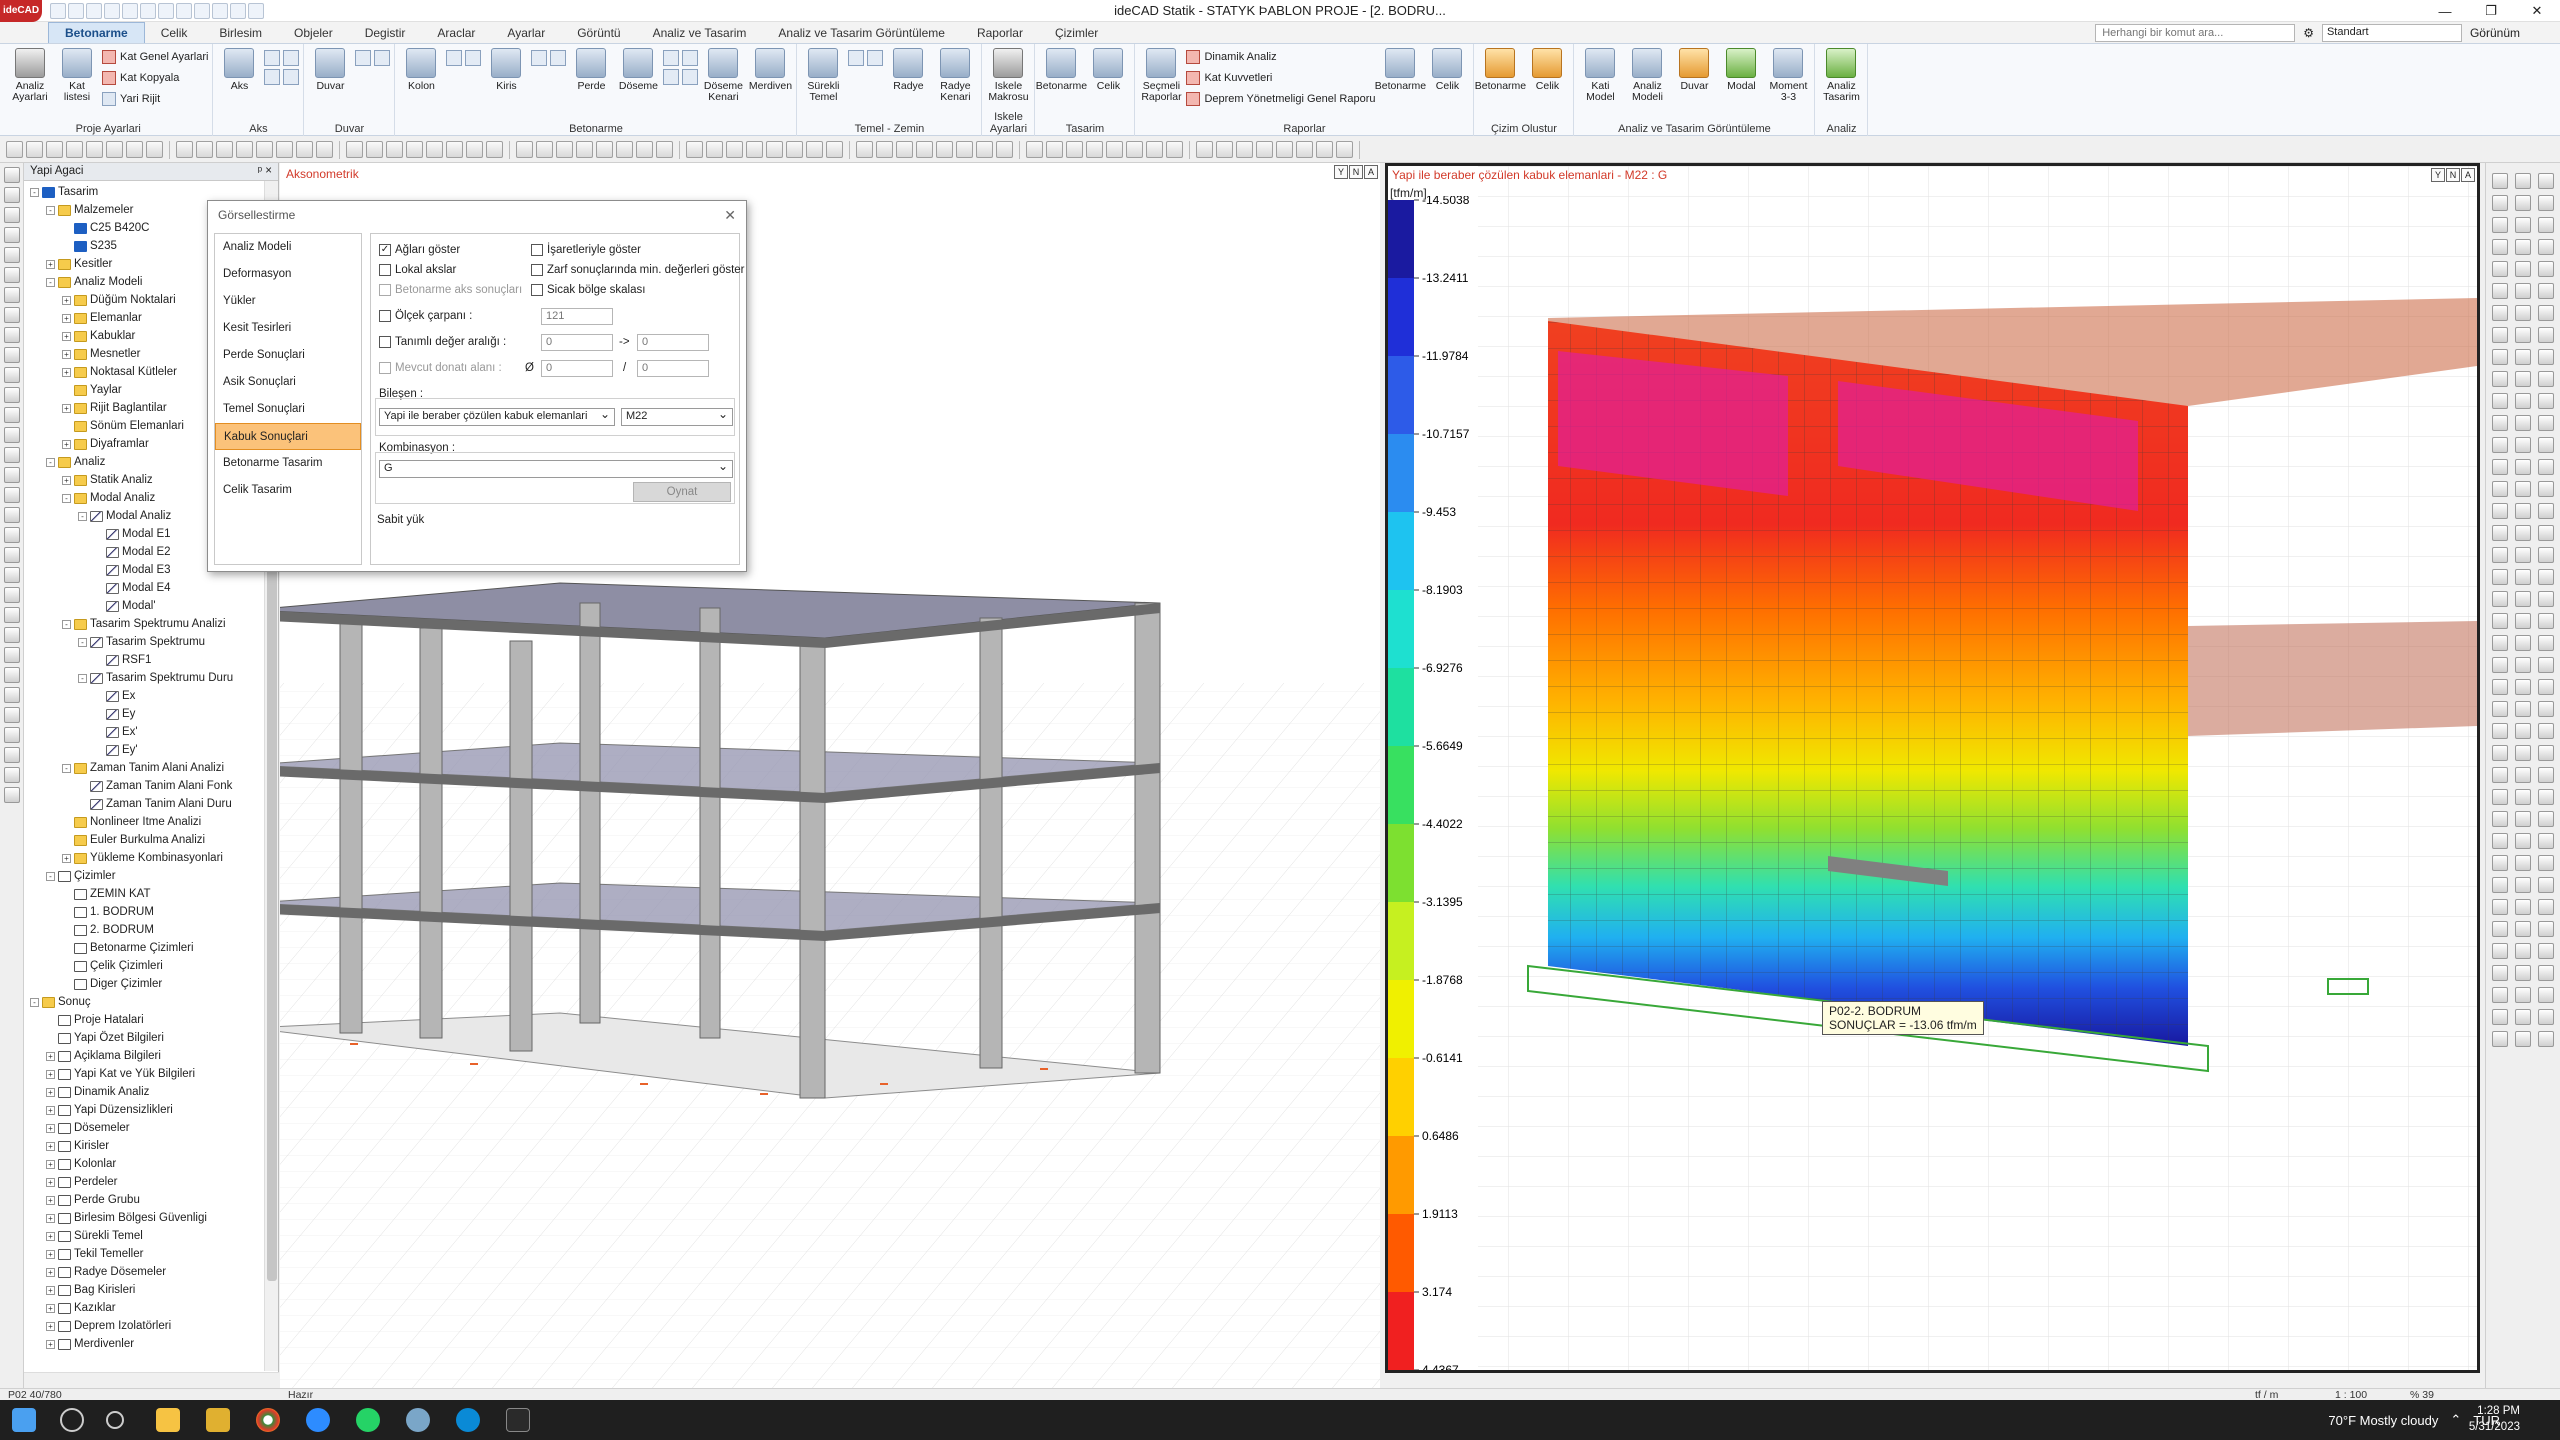  Describe the element at coordinates (586, 250) in the screenshot. I see `isaretleriyle-checkbox: İşaretleriyle göster` at that location.